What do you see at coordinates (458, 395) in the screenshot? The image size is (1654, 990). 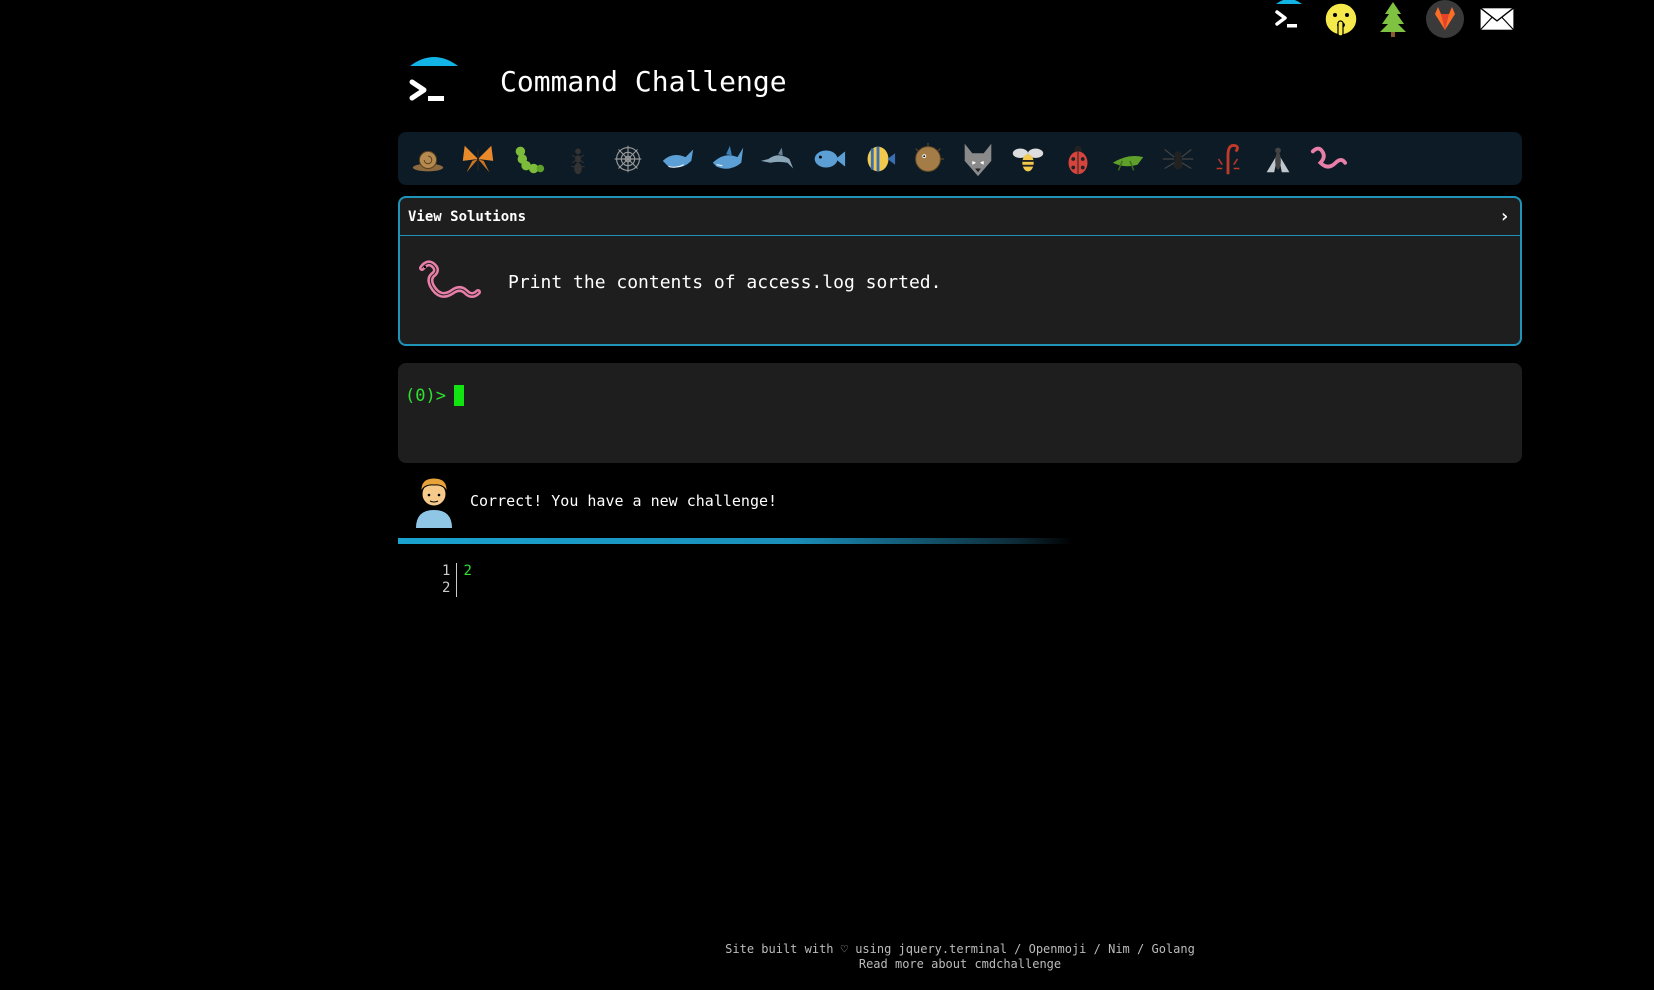 I see `terminal-cursor` at bounding box center [458, 395].